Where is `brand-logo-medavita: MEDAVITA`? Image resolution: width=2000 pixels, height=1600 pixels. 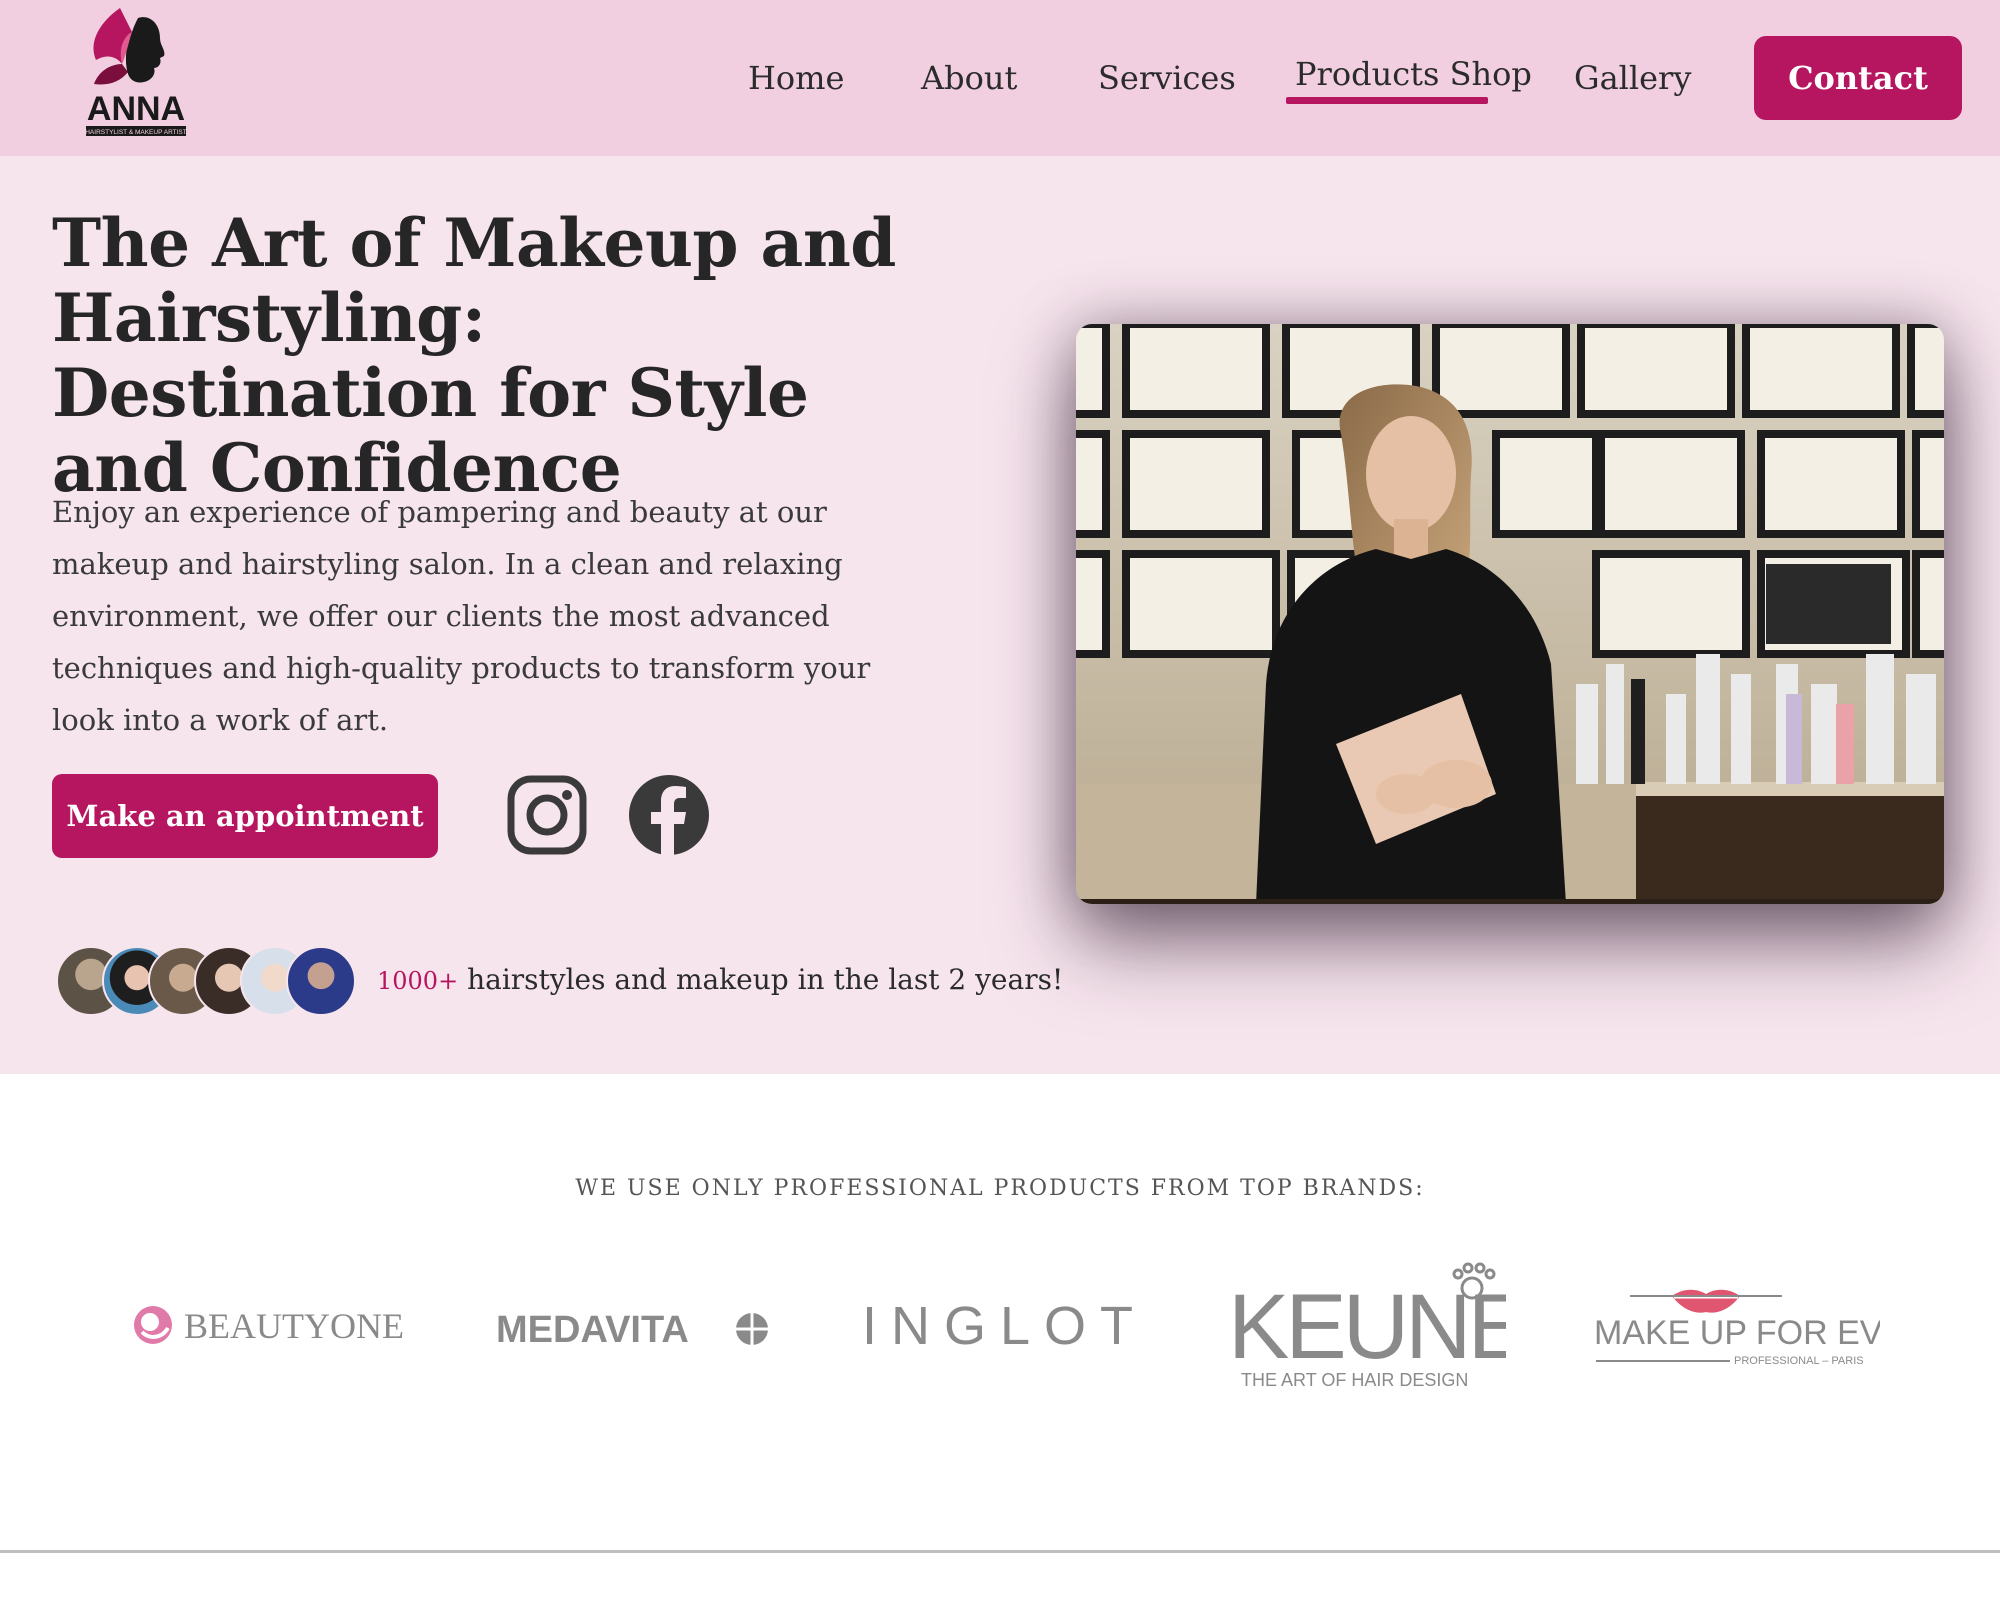 brand-logo-medavita: MEDAVITA is located at coordinates (632, 1330).